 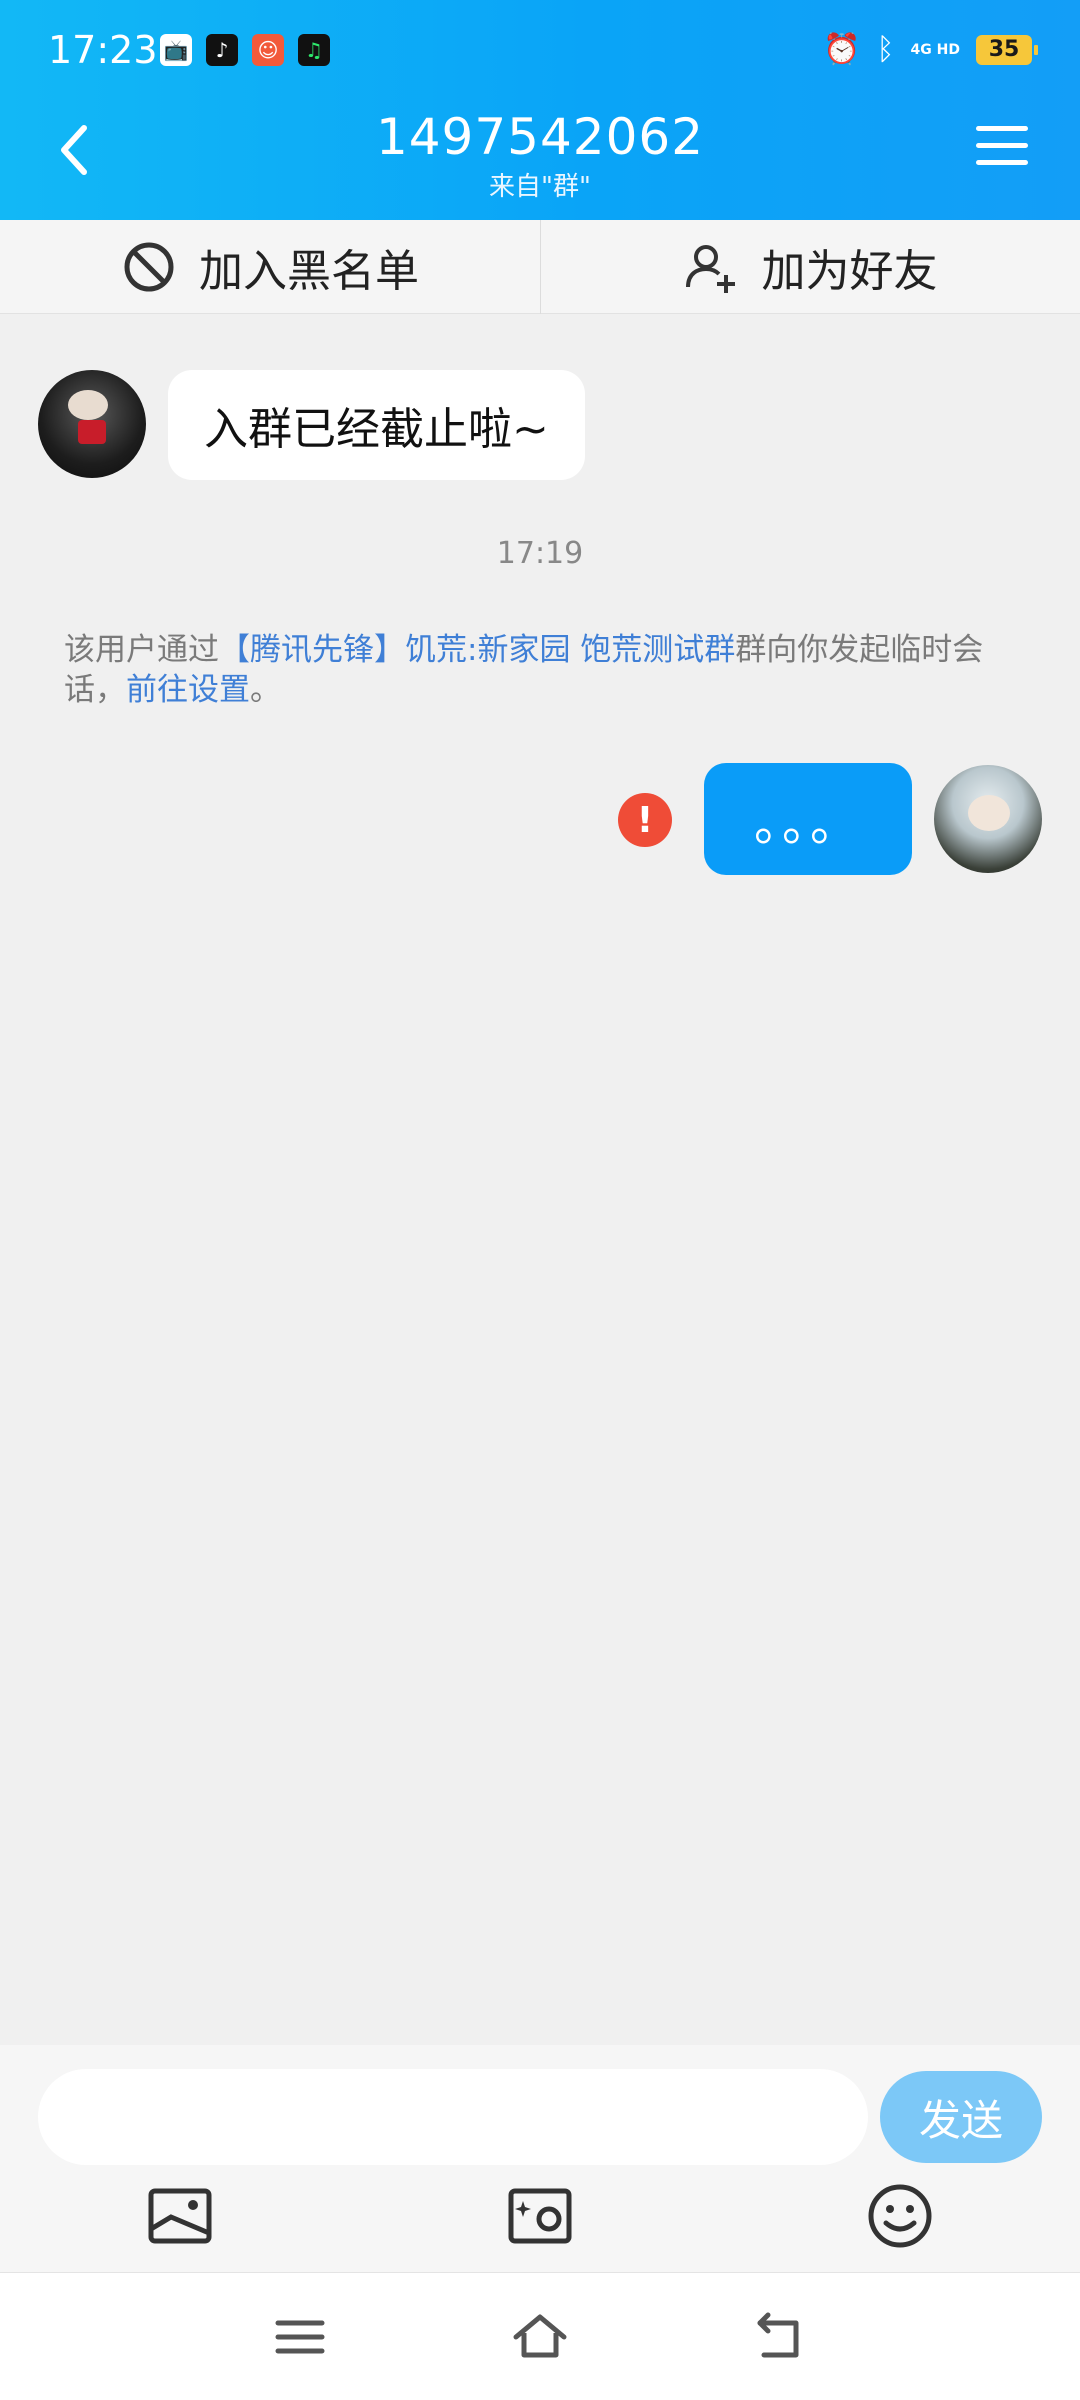 I want to click on music-app-icon: ♫, so click(x=314, y=50).